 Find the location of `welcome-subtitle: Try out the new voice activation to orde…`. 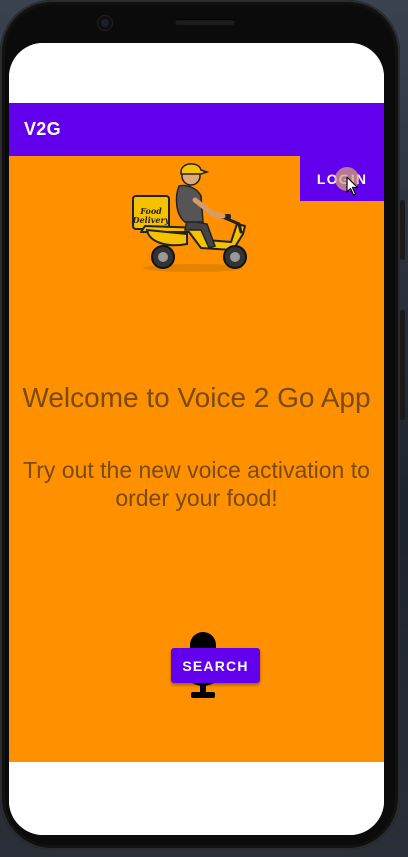

welcome-subtitle: Try out the new voice activation to orde… is located at coordinates (196, 484).